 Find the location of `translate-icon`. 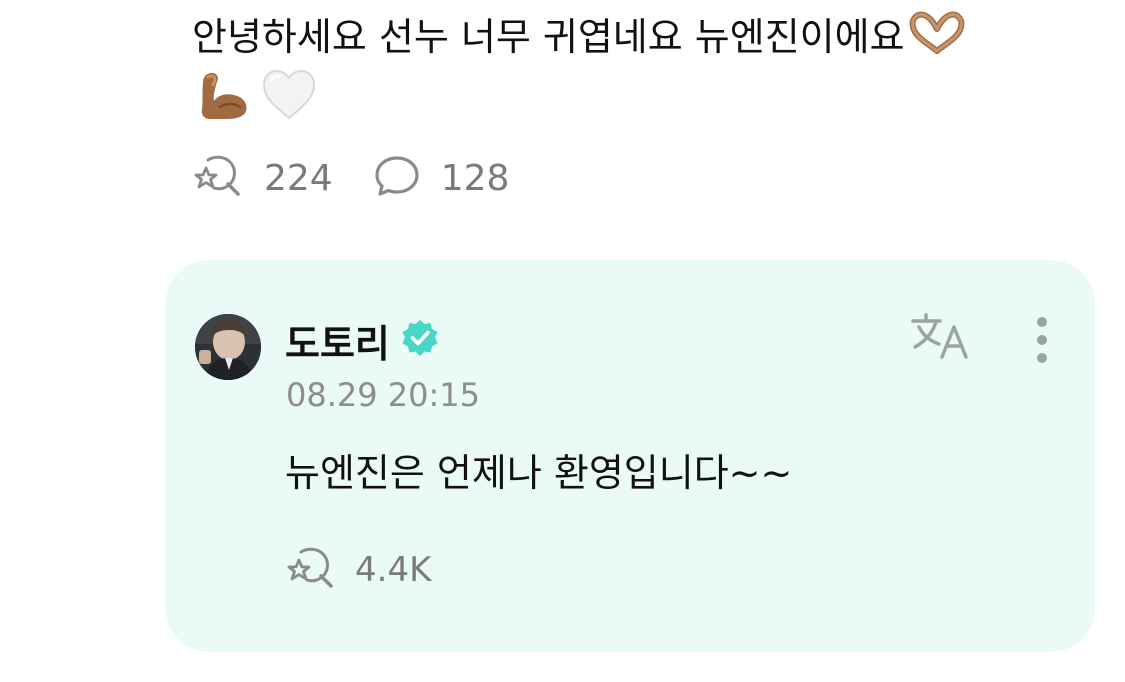

translate-icon is located at coordinates (941, 338).